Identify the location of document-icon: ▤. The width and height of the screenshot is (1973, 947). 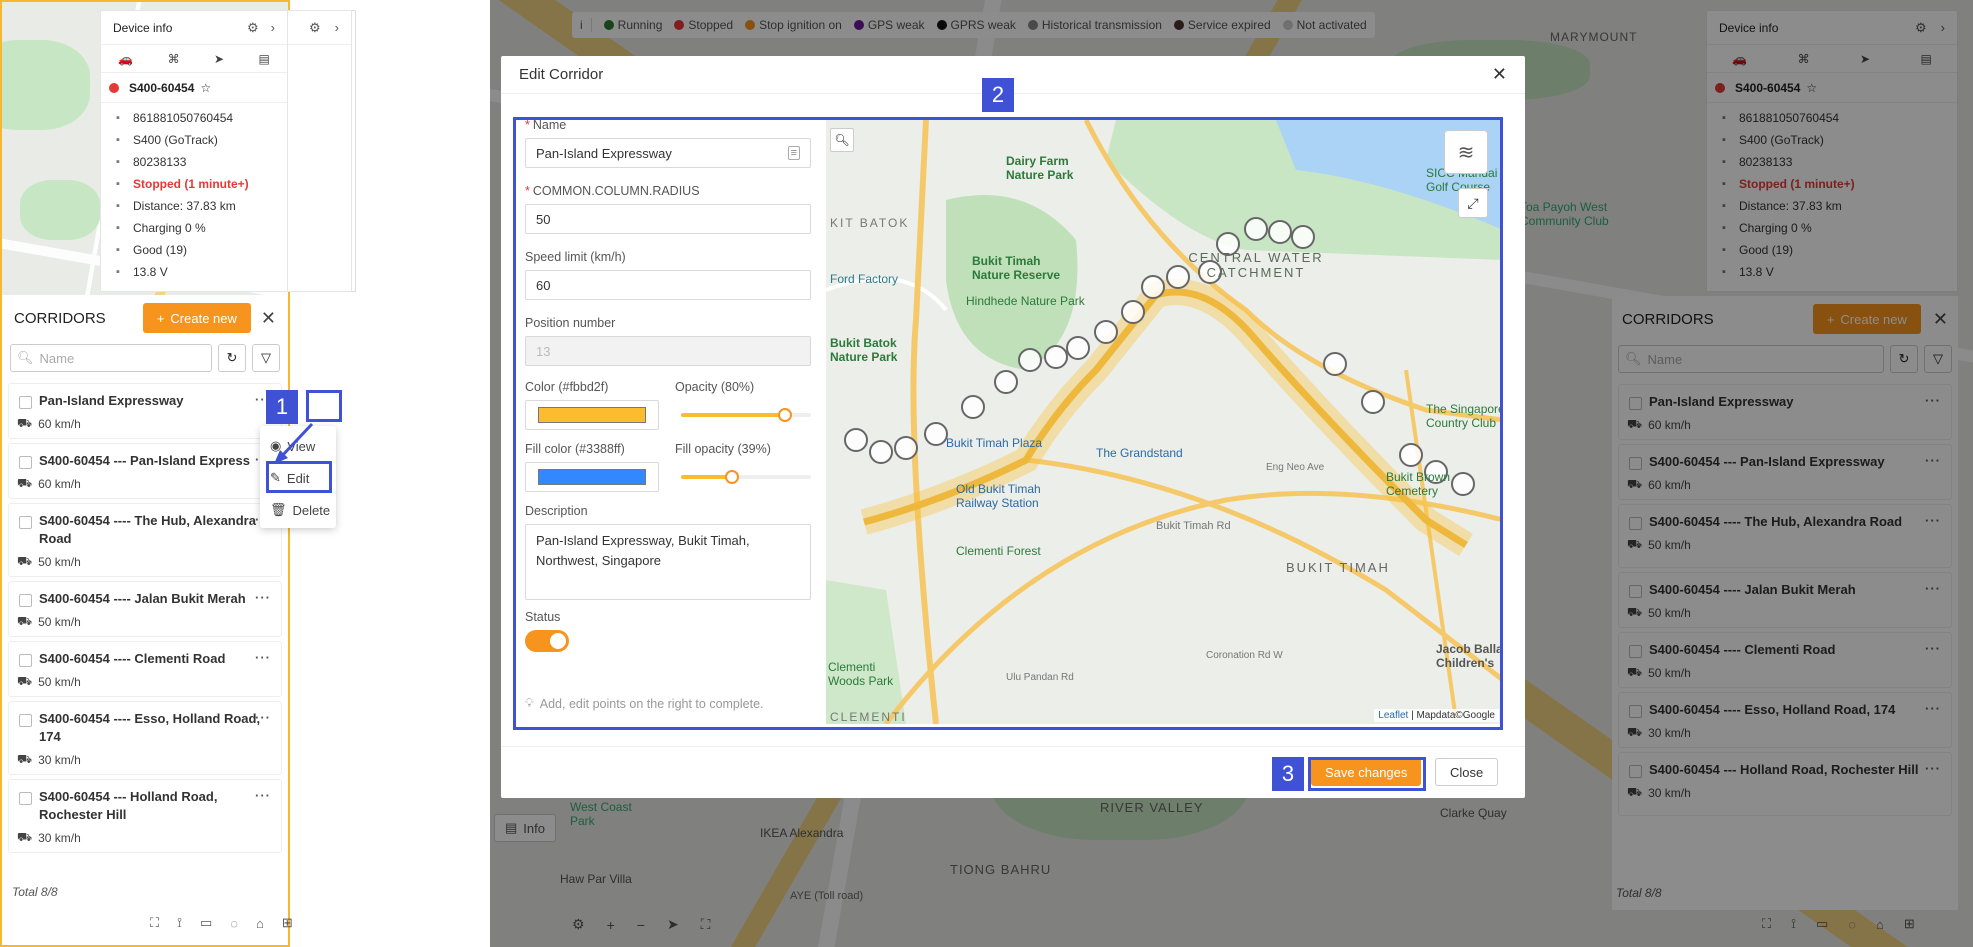
(263, 59).